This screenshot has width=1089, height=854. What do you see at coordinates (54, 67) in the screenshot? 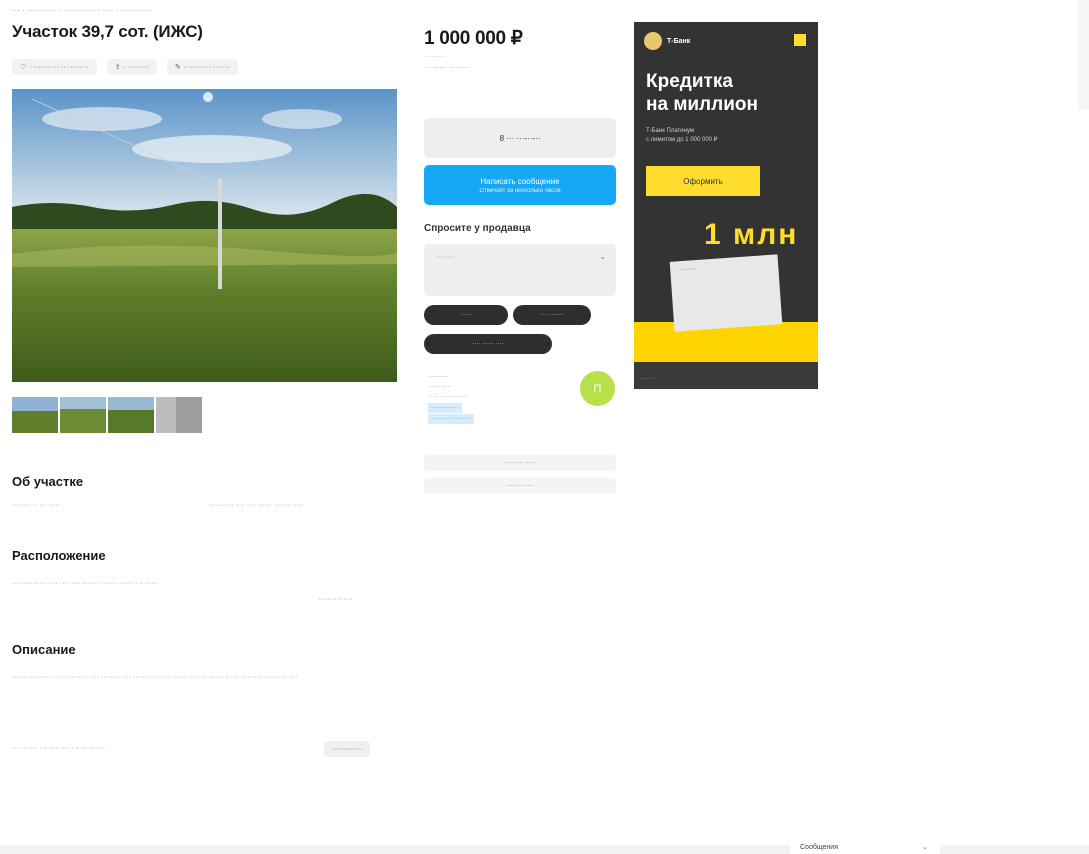
I see `add-to-favorites-button: ♡ · ··········· ·· ·········` at bounding box center [54, 67].